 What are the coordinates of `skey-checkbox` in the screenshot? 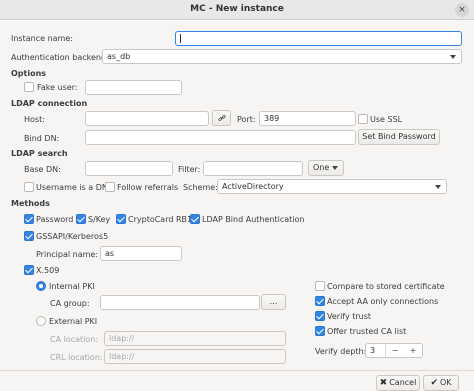 It's located at (81, 219).